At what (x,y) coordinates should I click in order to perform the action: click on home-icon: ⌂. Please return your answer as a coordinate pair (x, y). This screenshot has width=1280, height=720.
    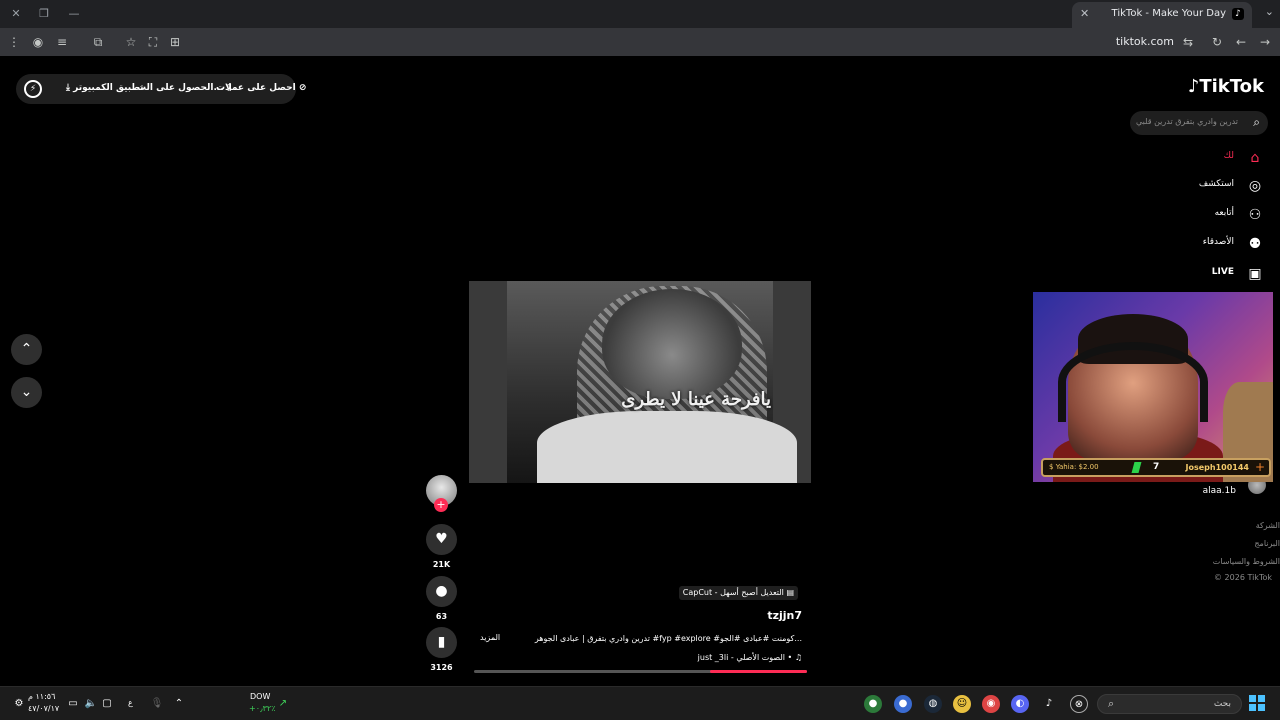
    Looking at the image, I should click on (1255, 158).